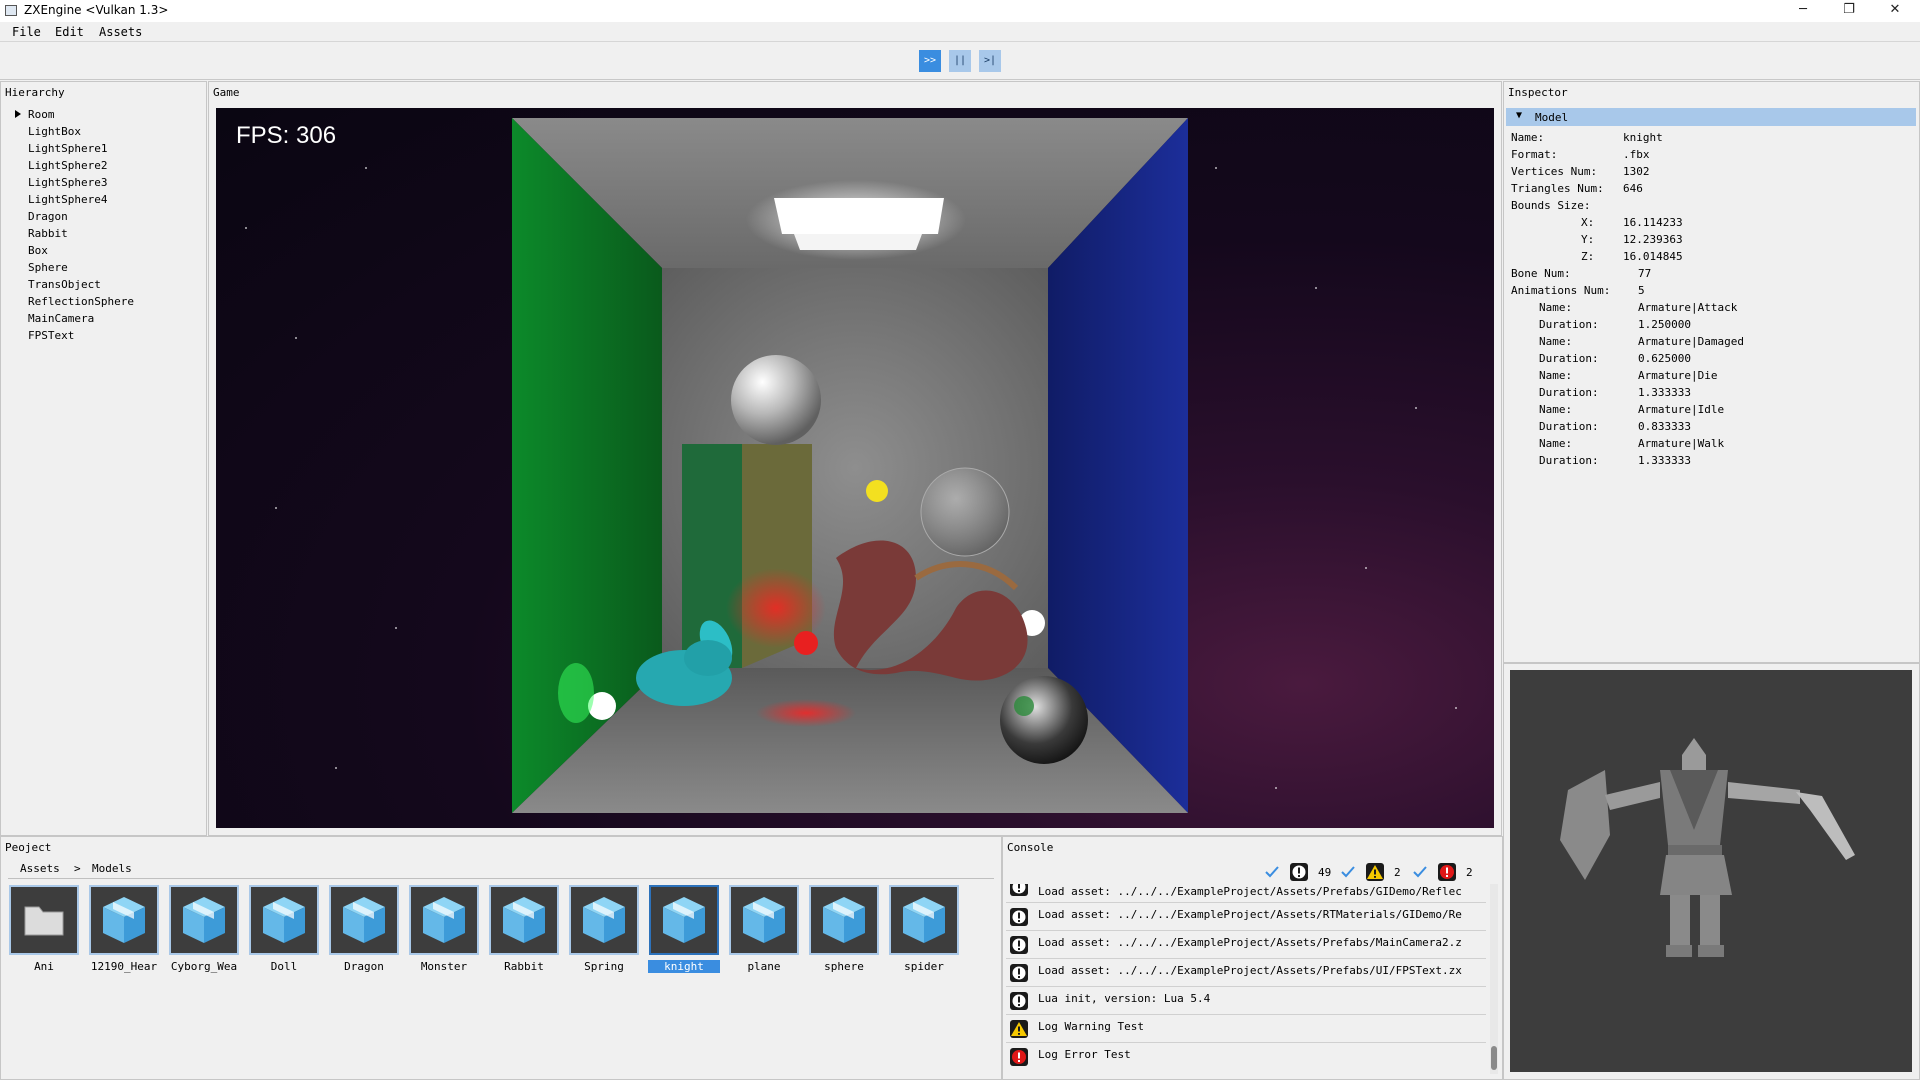  What do you see at coordinates (18, 114) in the screenshot?
I see `expand-arrow-icon` at bounding box center [18, 114].